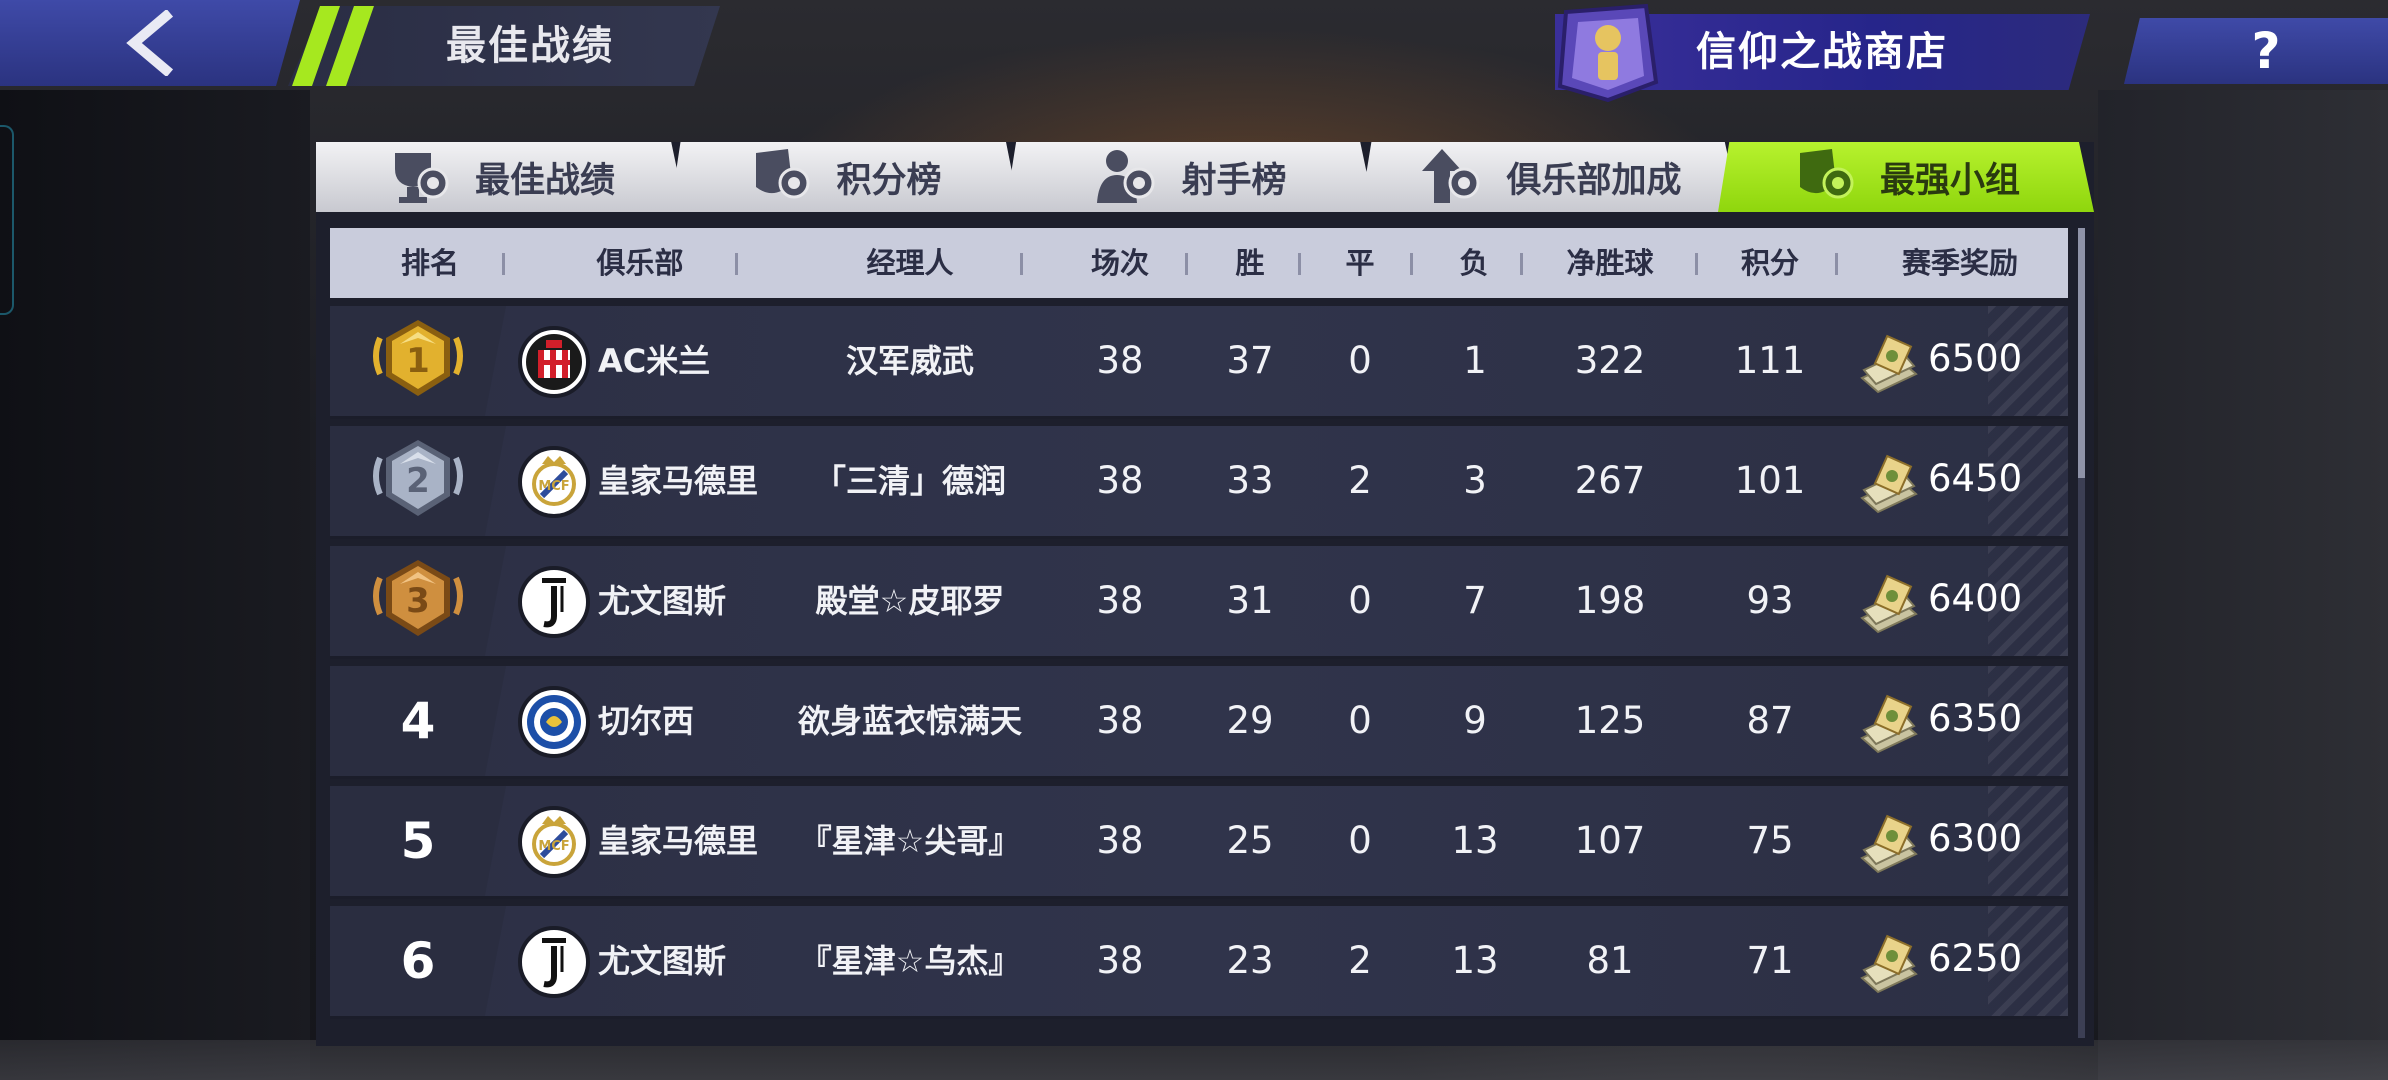 The width and height of the screenshot is (2388, 1080). I want to click on manager-name: 殿堂☆皮耶罗, so click(910, 601).